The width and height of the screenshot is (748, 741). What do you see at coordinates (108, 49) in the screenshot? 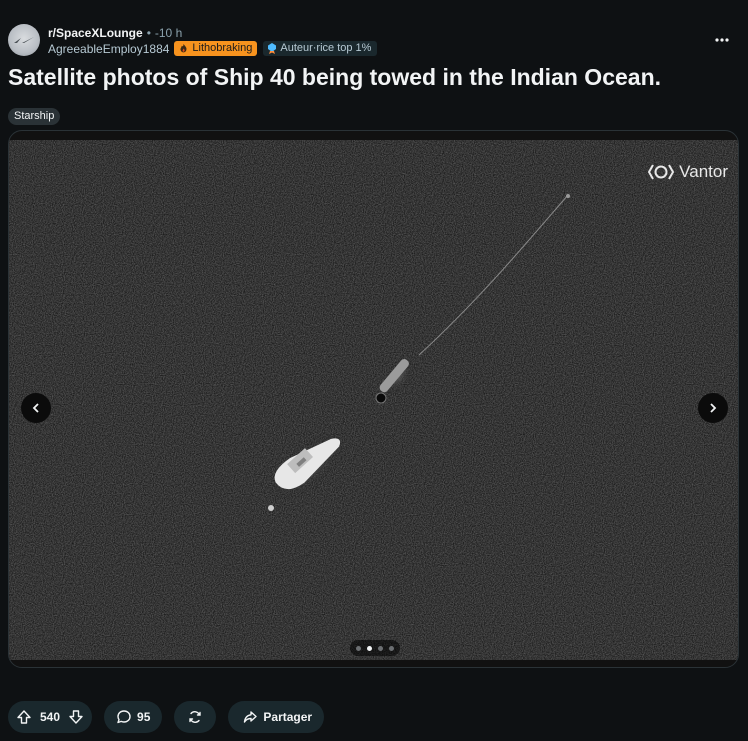
I see `author-name: AgreeableEmploy1884` at bounding box center [108, 49].